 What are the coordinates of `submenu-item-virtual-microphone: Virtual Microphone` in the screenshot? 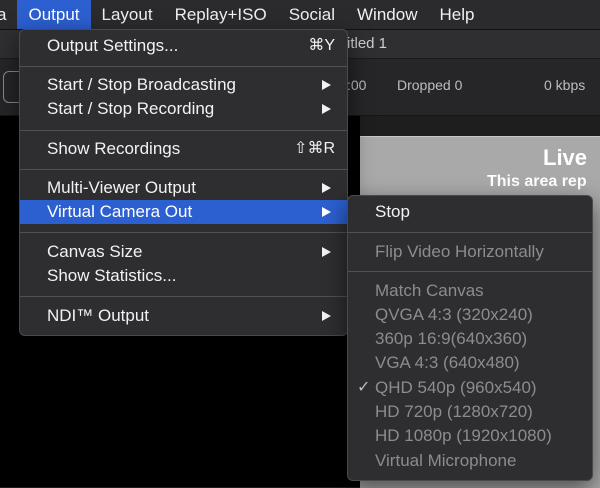 It's located at (470, 461).